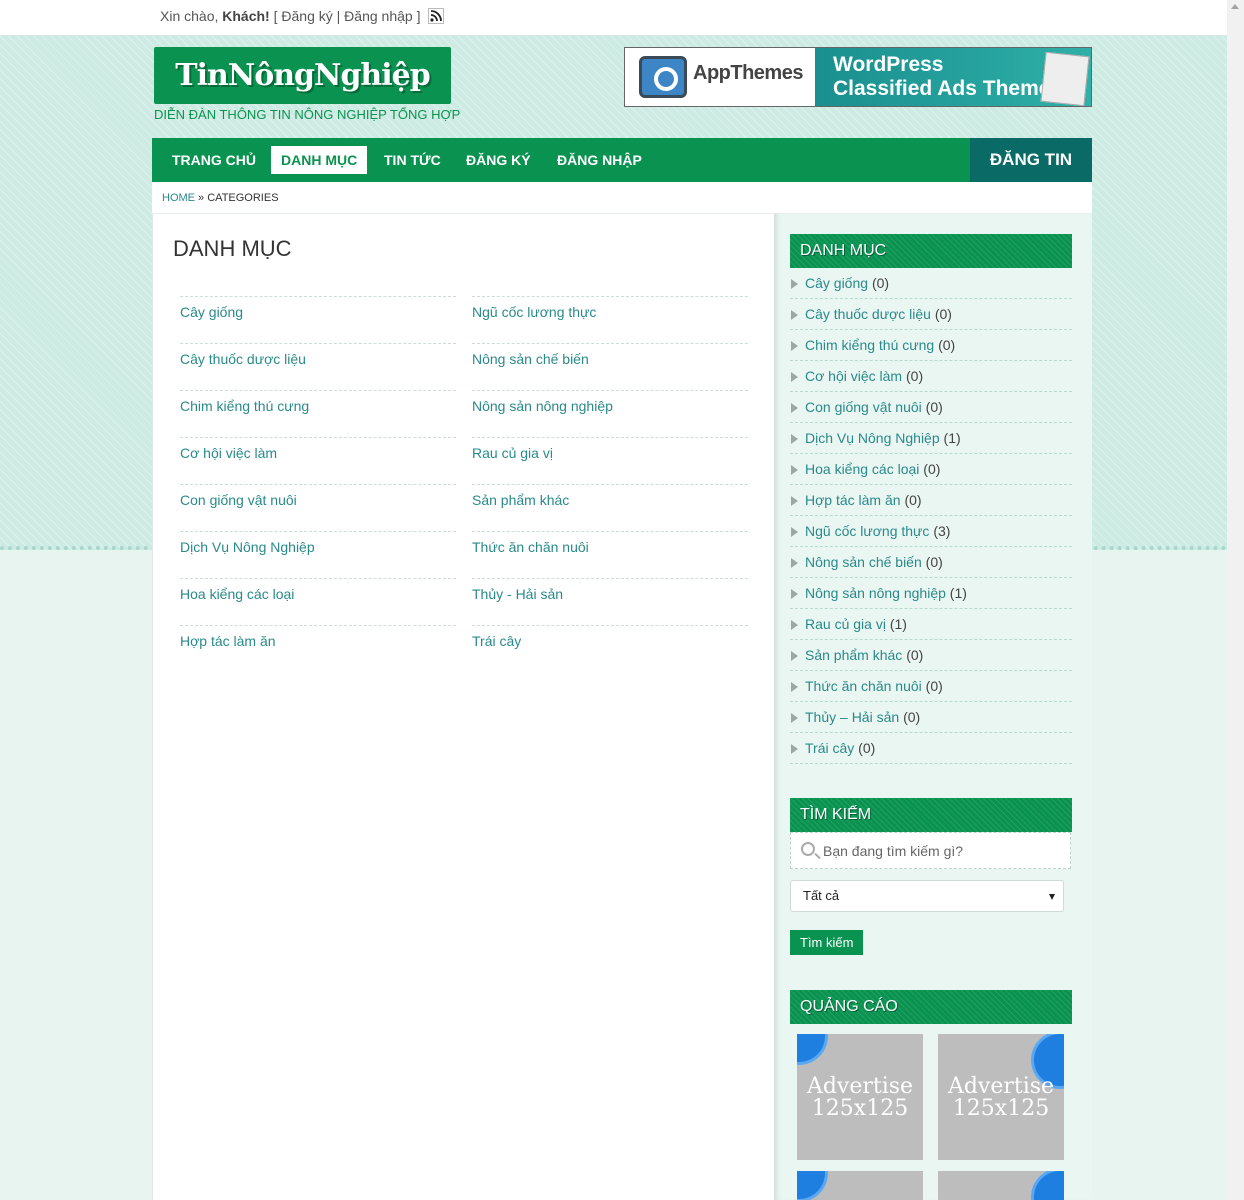 Image resolution: width=1244 pixels, height=1200 pixels. Describe the element at coordinates (863, 686) in the screenshot. I see `category-name: Thức ăn chăn nuôi` at that location.